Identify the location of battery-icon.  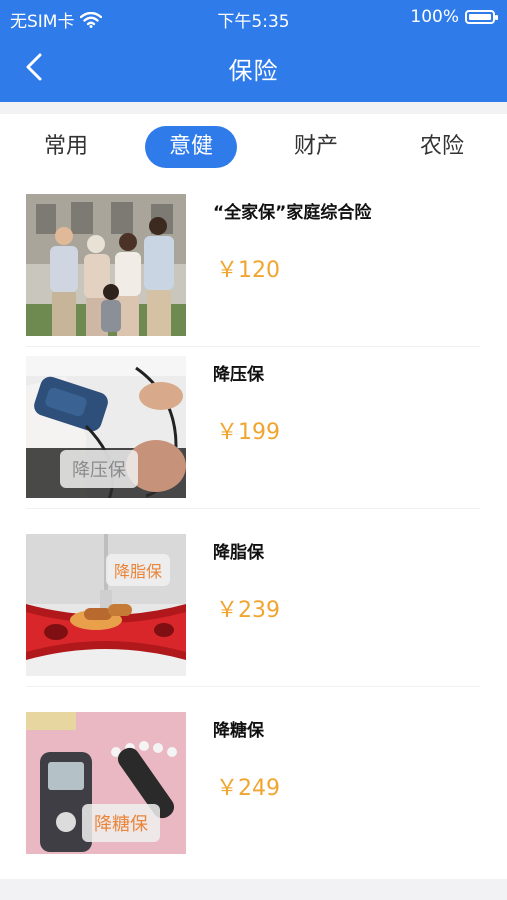
(481, 17).